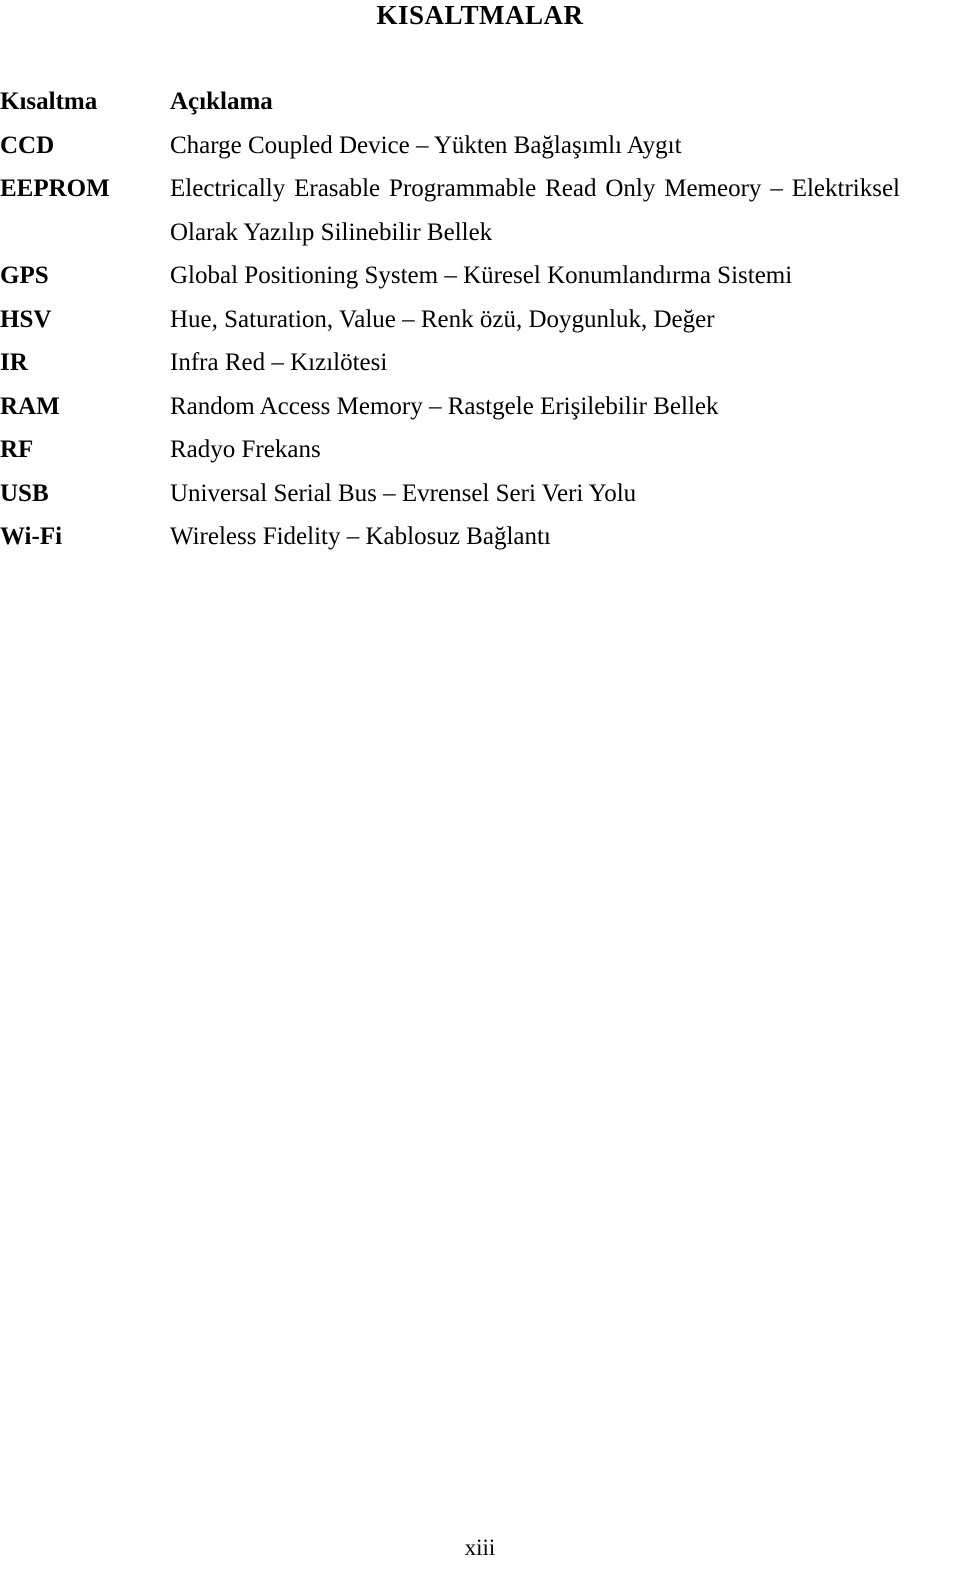 This screenshot has width=960, height=1579. What do you see at coordinates (221, 101) in the screenshot?
I see `column-header-description: Açıklama` at bounding box center [221, 101].